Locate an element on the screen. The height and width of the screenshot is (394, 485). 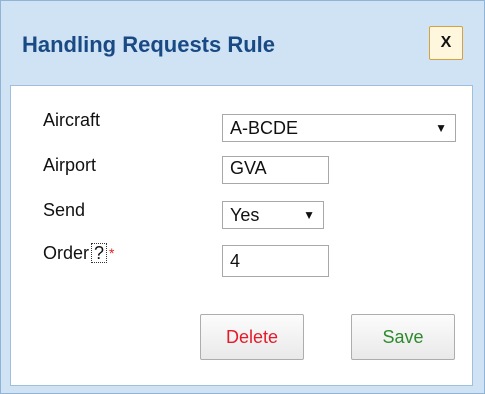
send-select: Yes ▼ is located at coordinates (273, 215).